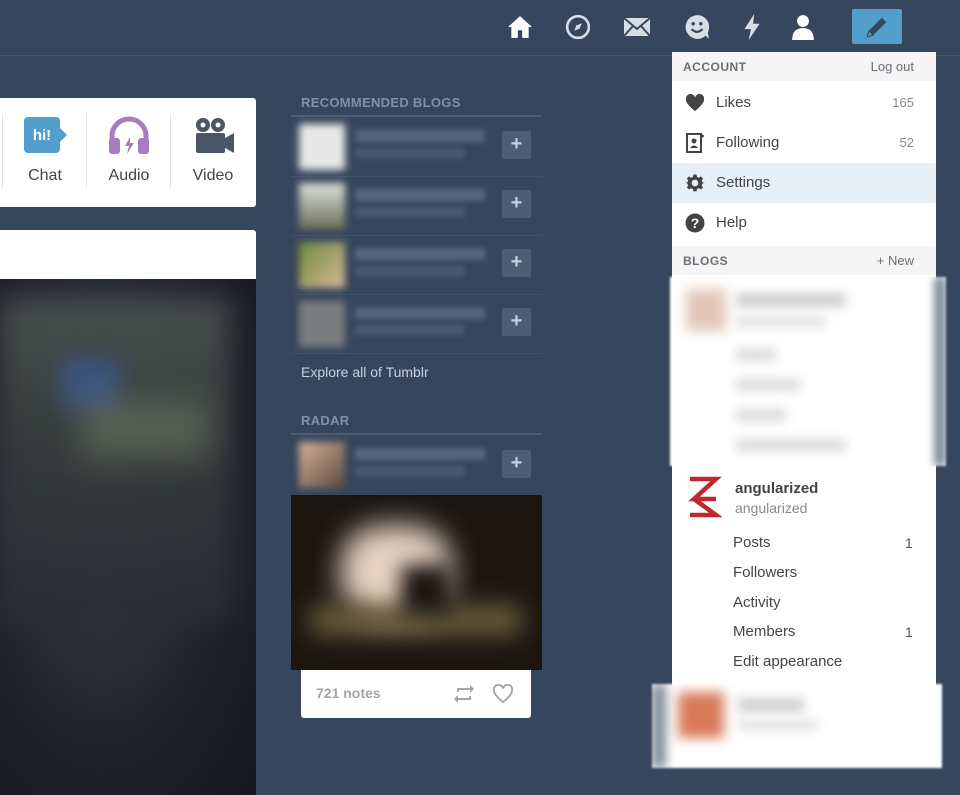 This screenshot has height=795, width=960. I want to click on notes-count: 721 notes, so click(348, 693).